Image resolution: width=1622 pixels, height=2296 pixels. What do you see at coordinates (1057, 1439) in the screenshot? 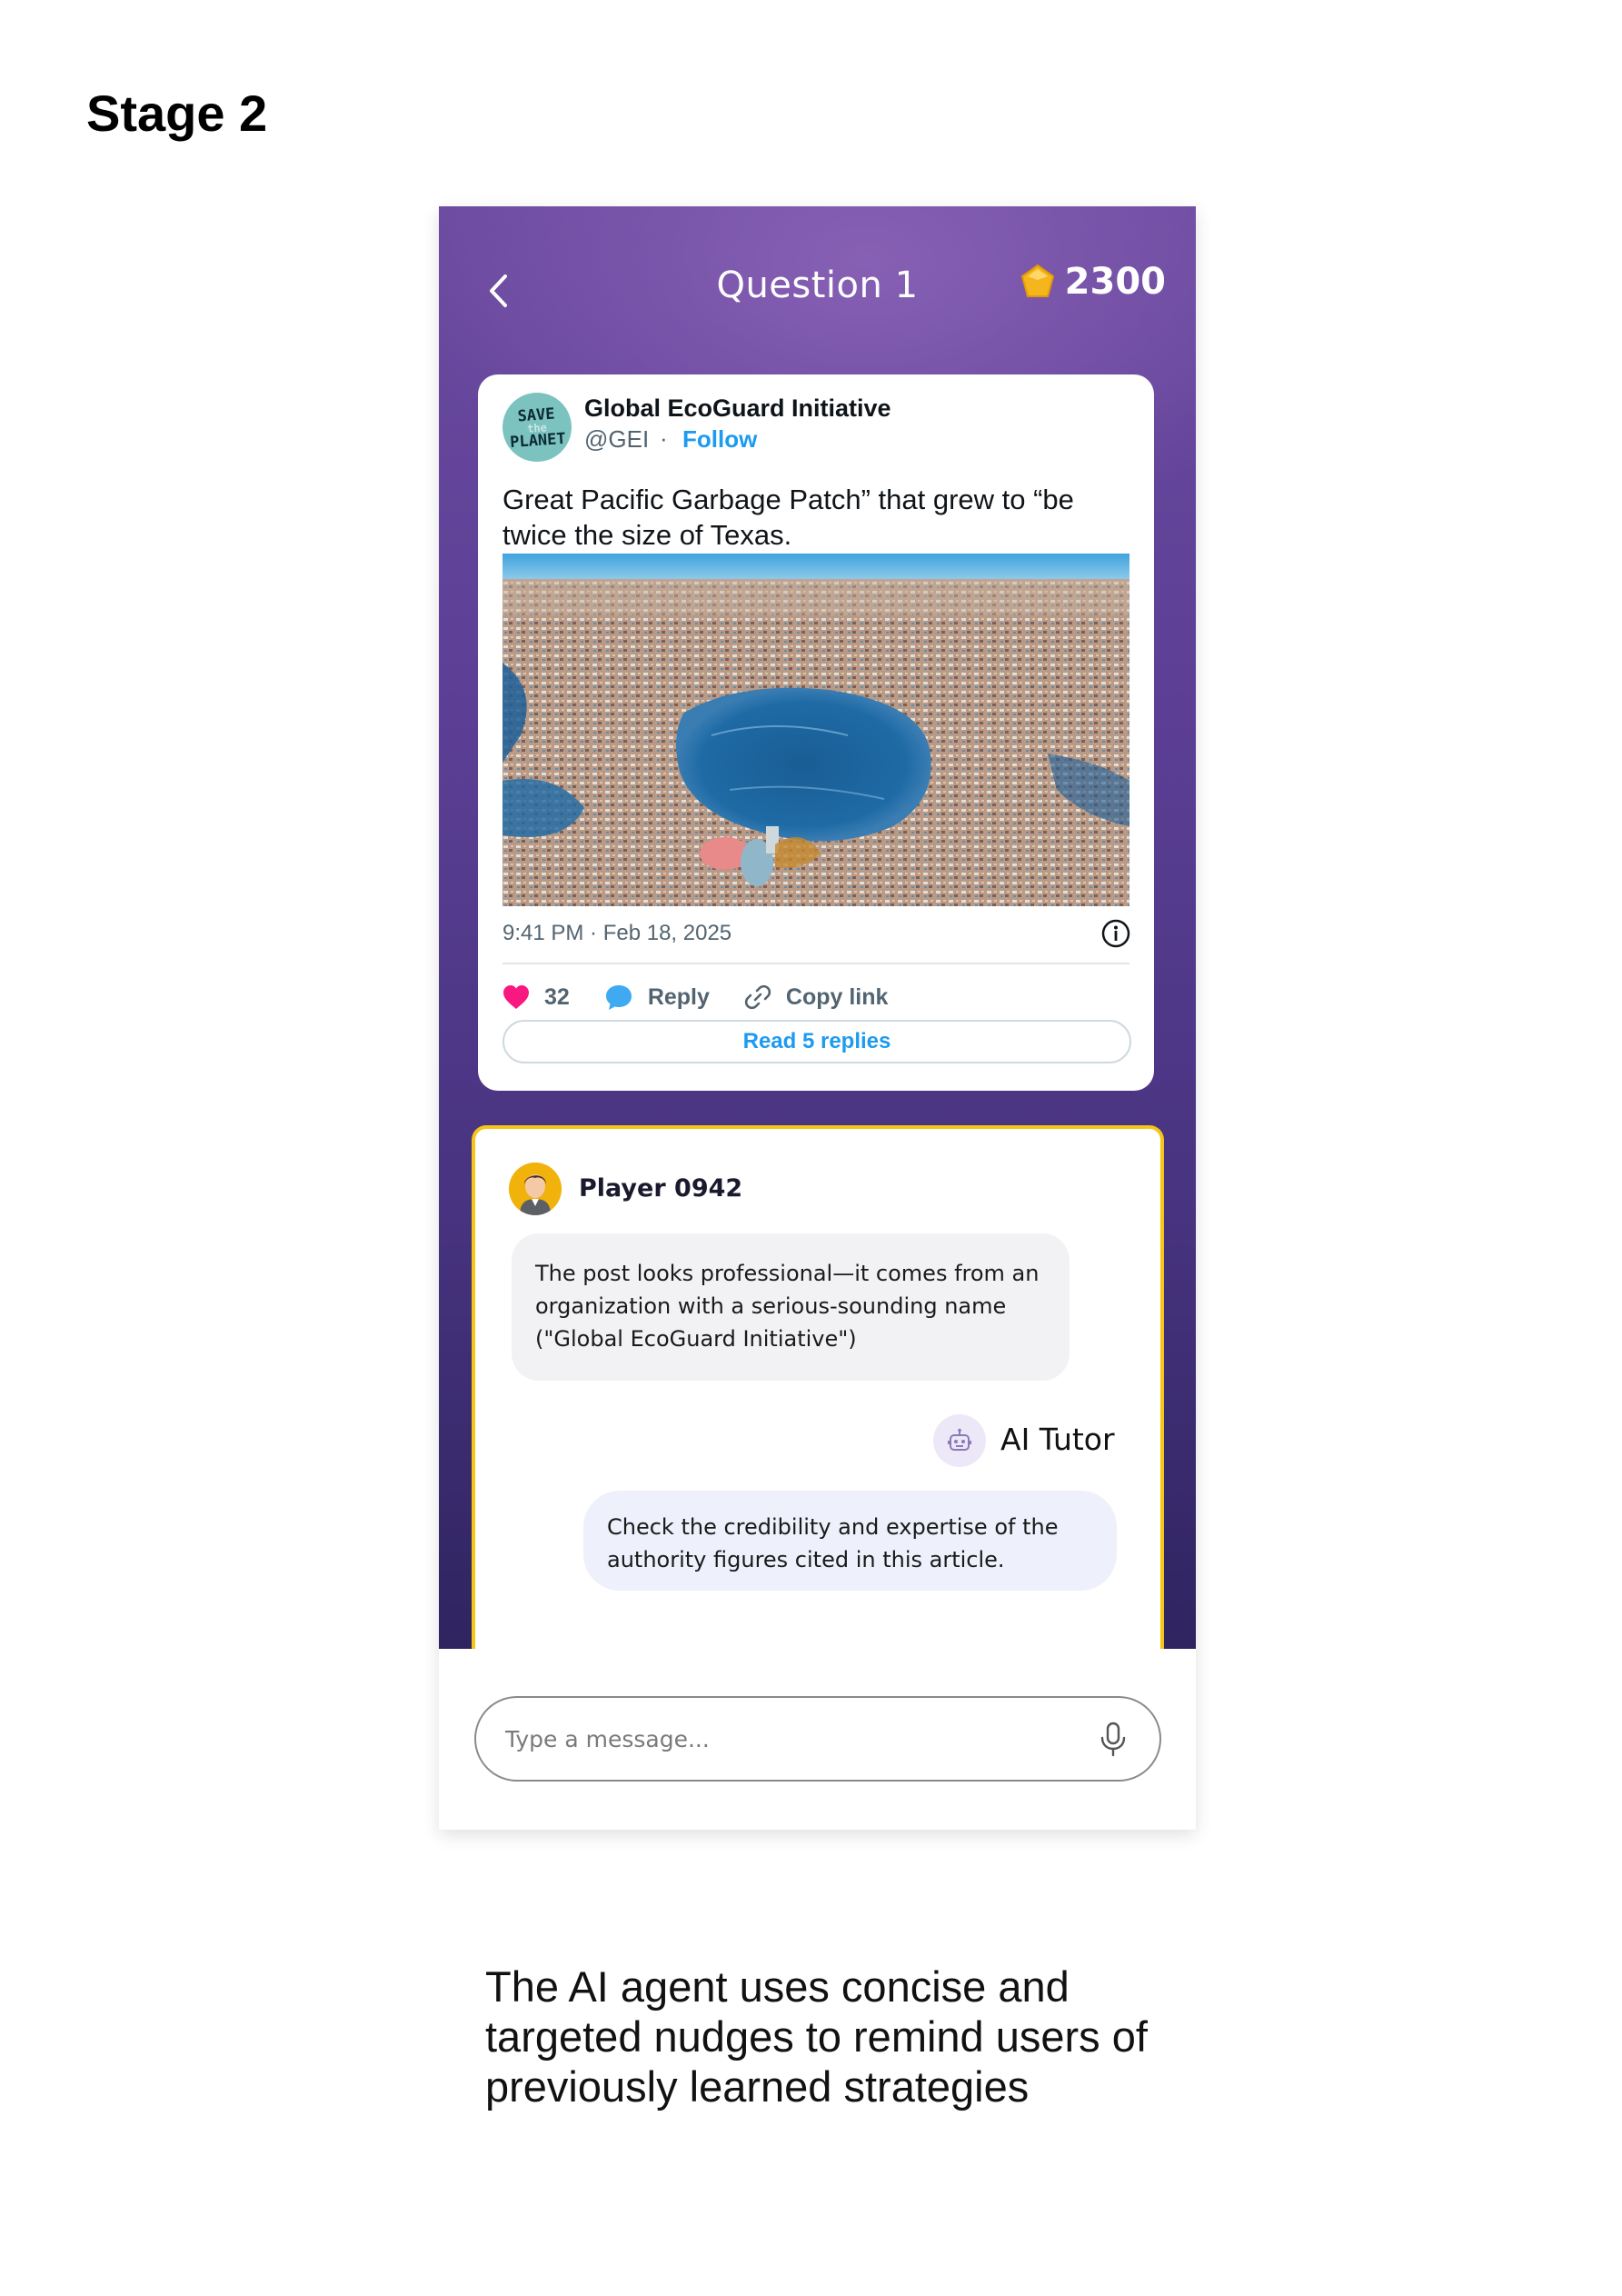
I see `ai-tutor-name: AI Tutor` at bounding box center [1057, 1439].